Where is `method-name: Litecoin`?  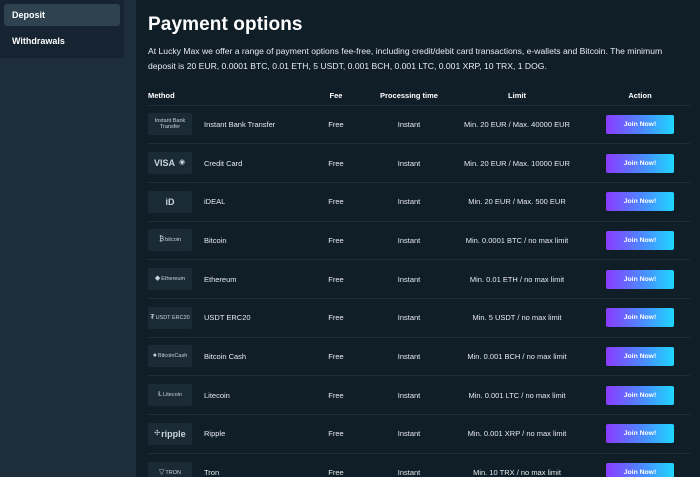
method-name: Litecoin is located at coordinates (217, 395).